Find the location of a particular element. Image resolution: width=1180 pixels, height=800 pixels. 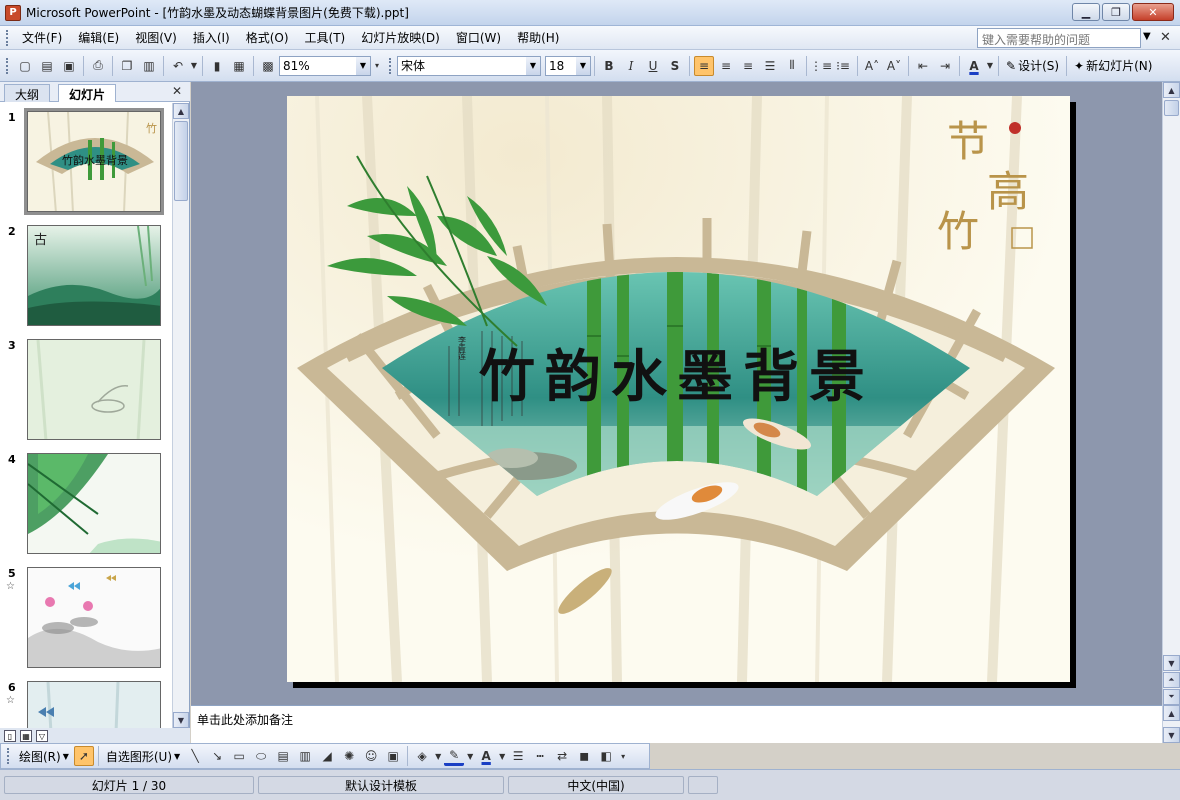

menu-window: 窗口(W) is located at coordinates (478, 37).